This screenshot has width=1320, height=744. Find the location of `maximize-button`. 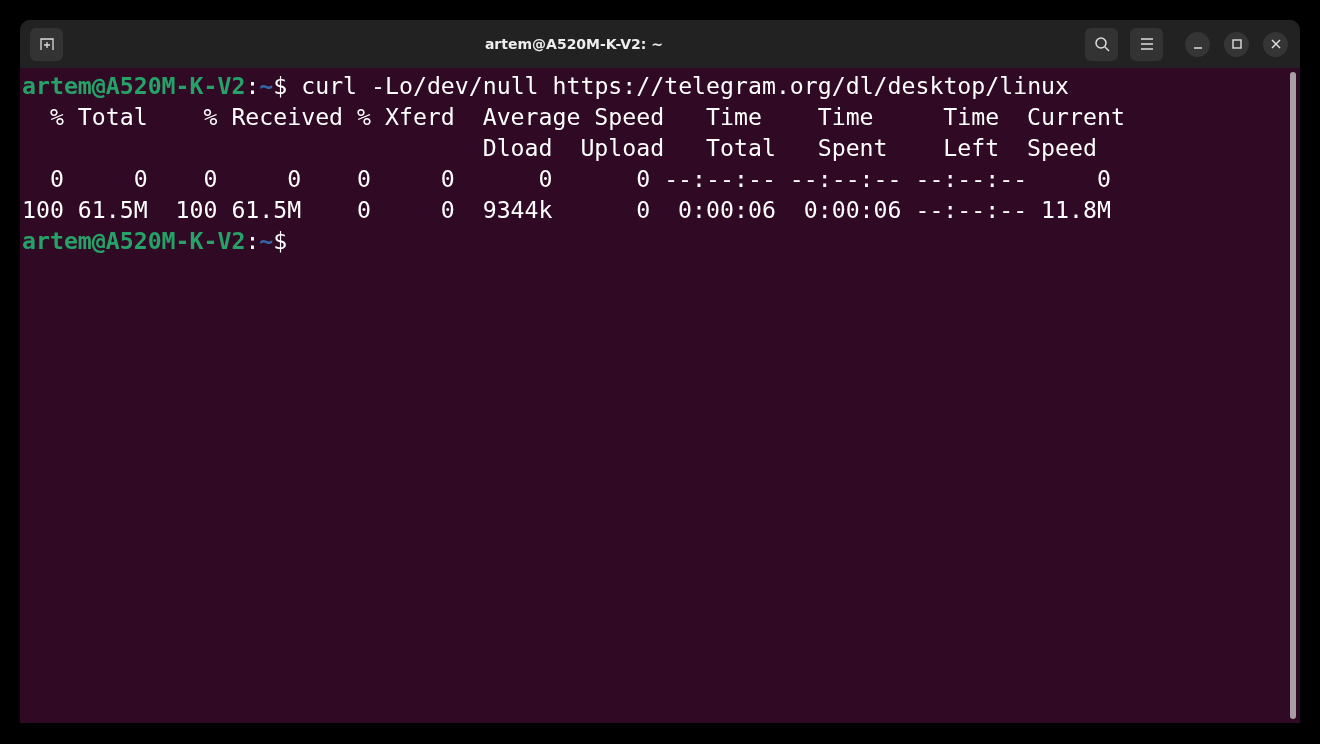

maximize-button is located at coordinates (1236, 44).